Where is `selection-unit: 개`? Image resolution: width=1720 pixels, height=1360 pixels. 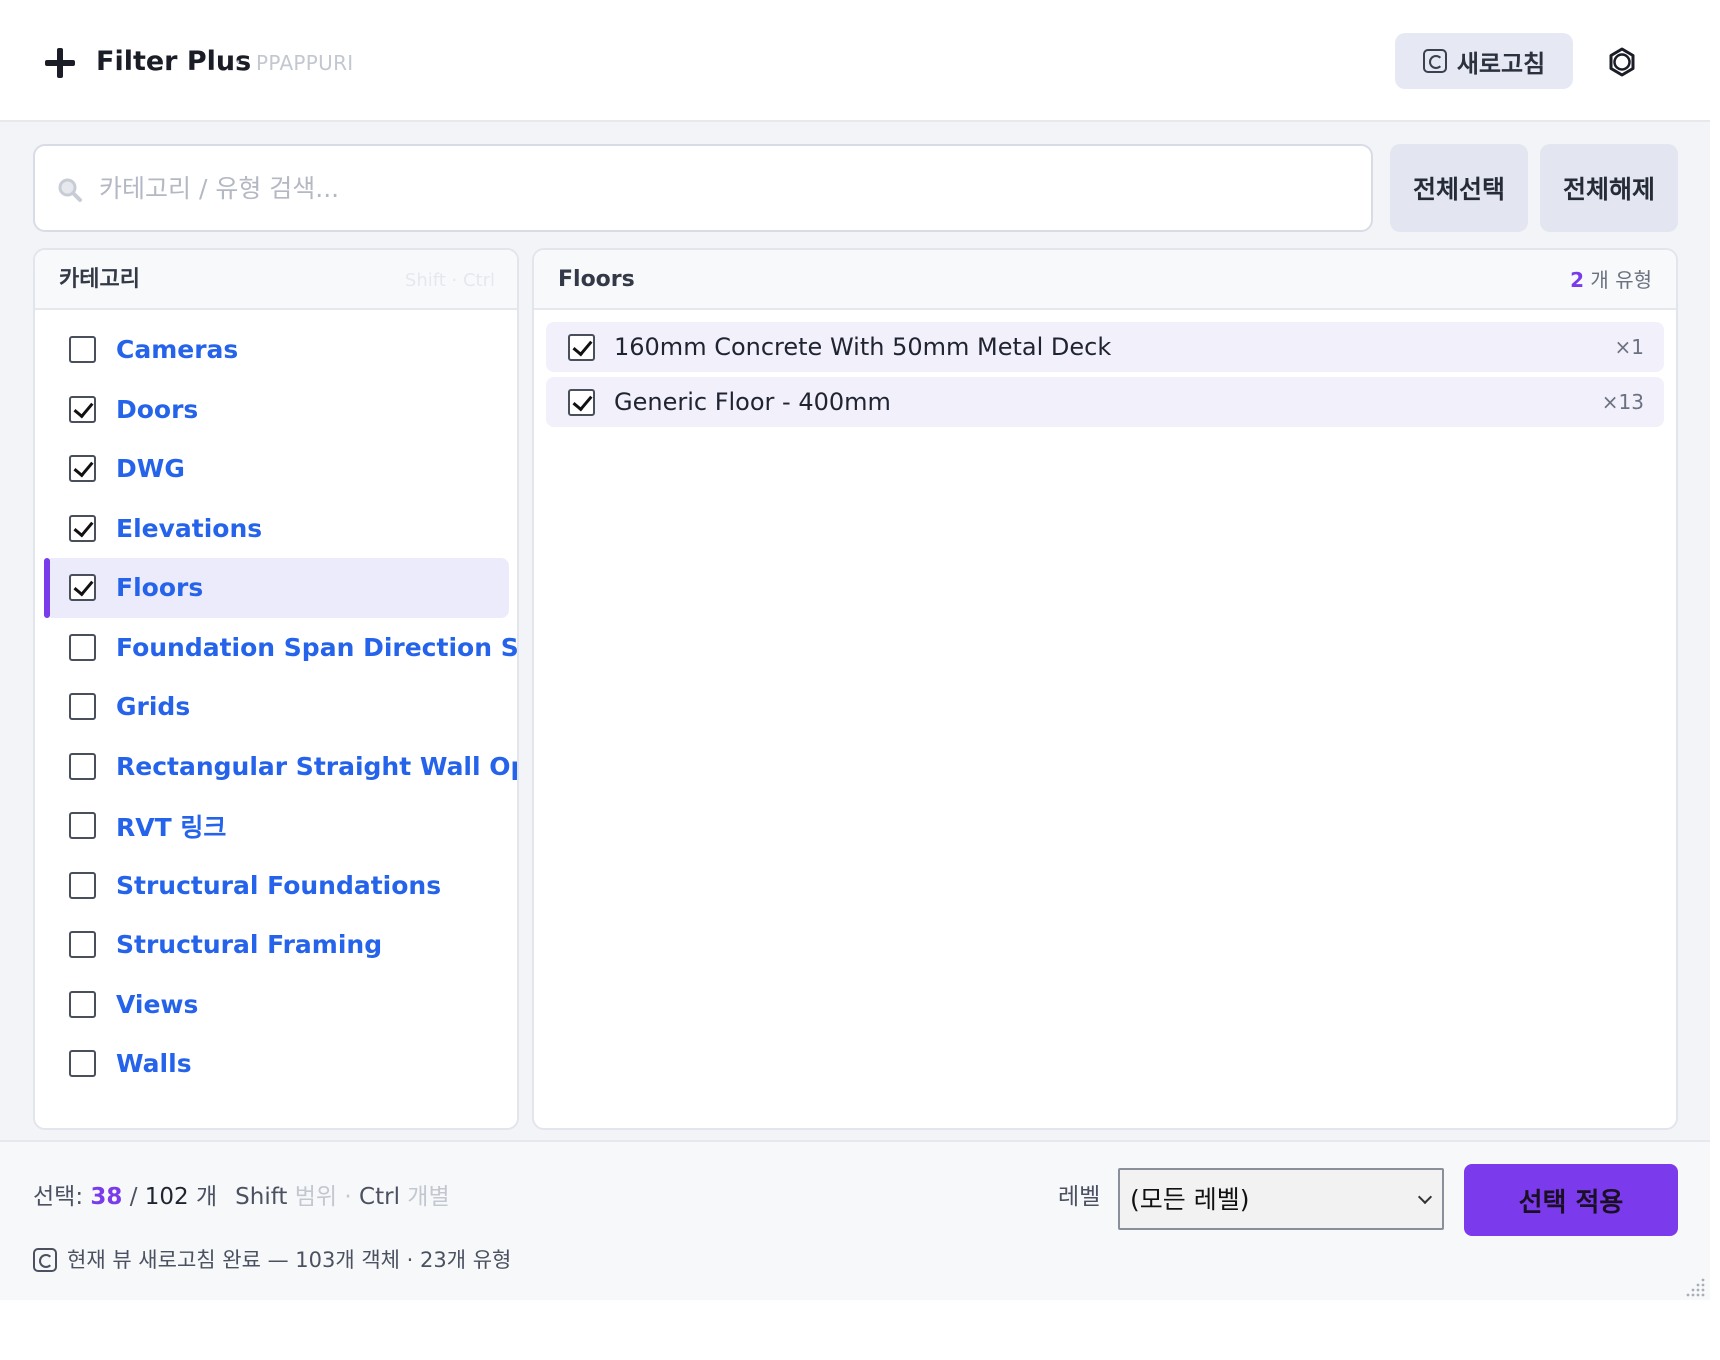
selection-unit: 개 is located at coordinates (203, 1197).